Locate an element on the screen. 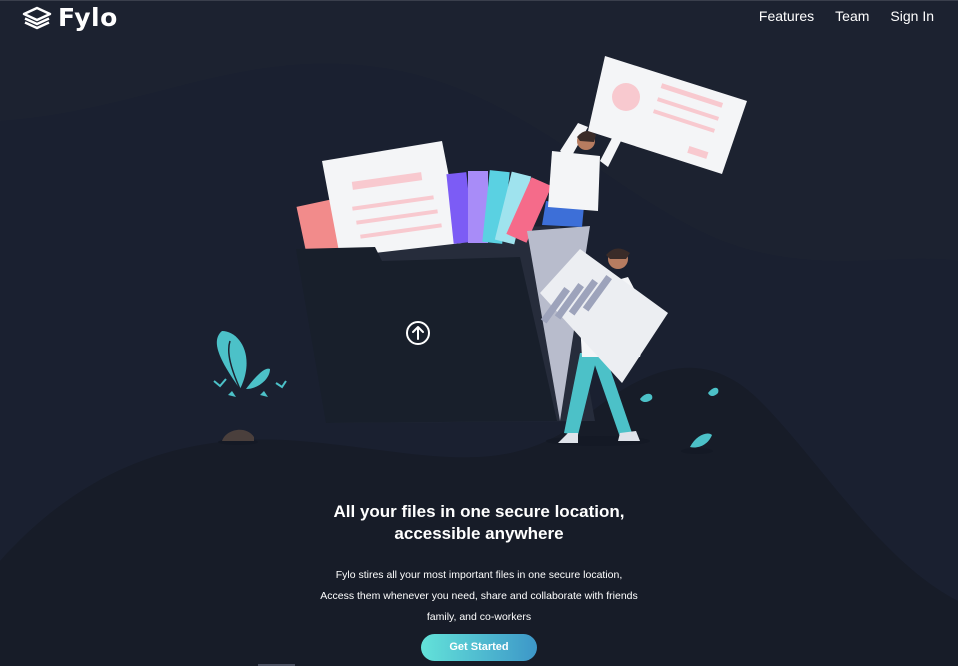 This screenshot has height=666, width=958. leaf-decorations is located at coordinates (679, 417).